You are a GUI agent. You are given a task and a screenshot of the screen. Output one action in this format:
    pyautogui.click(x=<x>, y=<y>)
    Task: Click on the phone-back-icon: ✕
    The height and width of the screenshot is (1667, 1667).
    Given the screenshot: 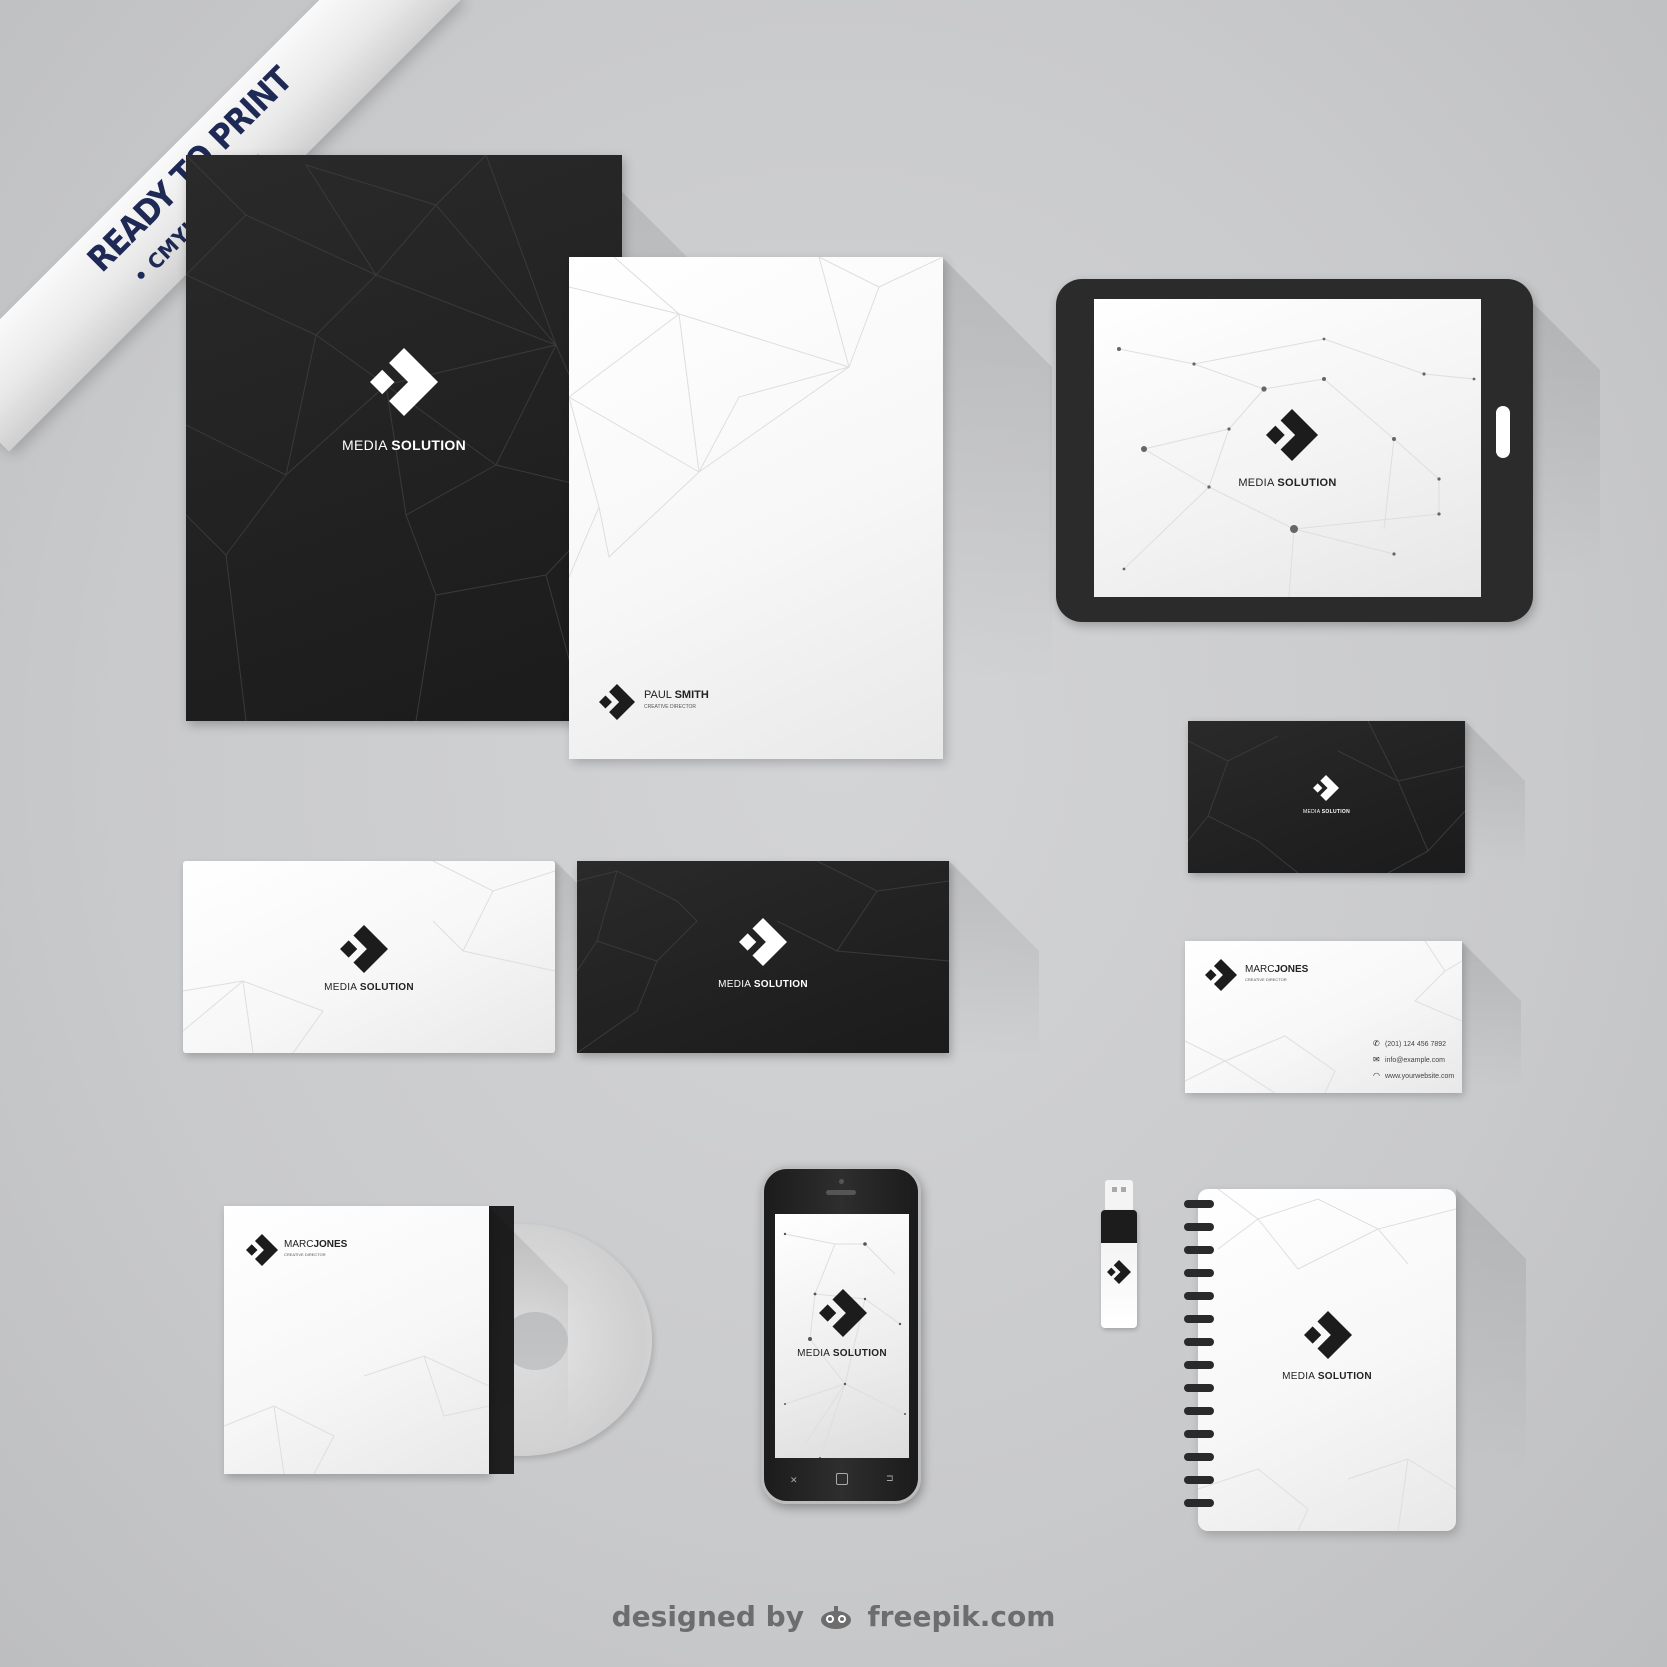 What is the action you would take?
    pyautogui.click(x=794, y=1480)
    